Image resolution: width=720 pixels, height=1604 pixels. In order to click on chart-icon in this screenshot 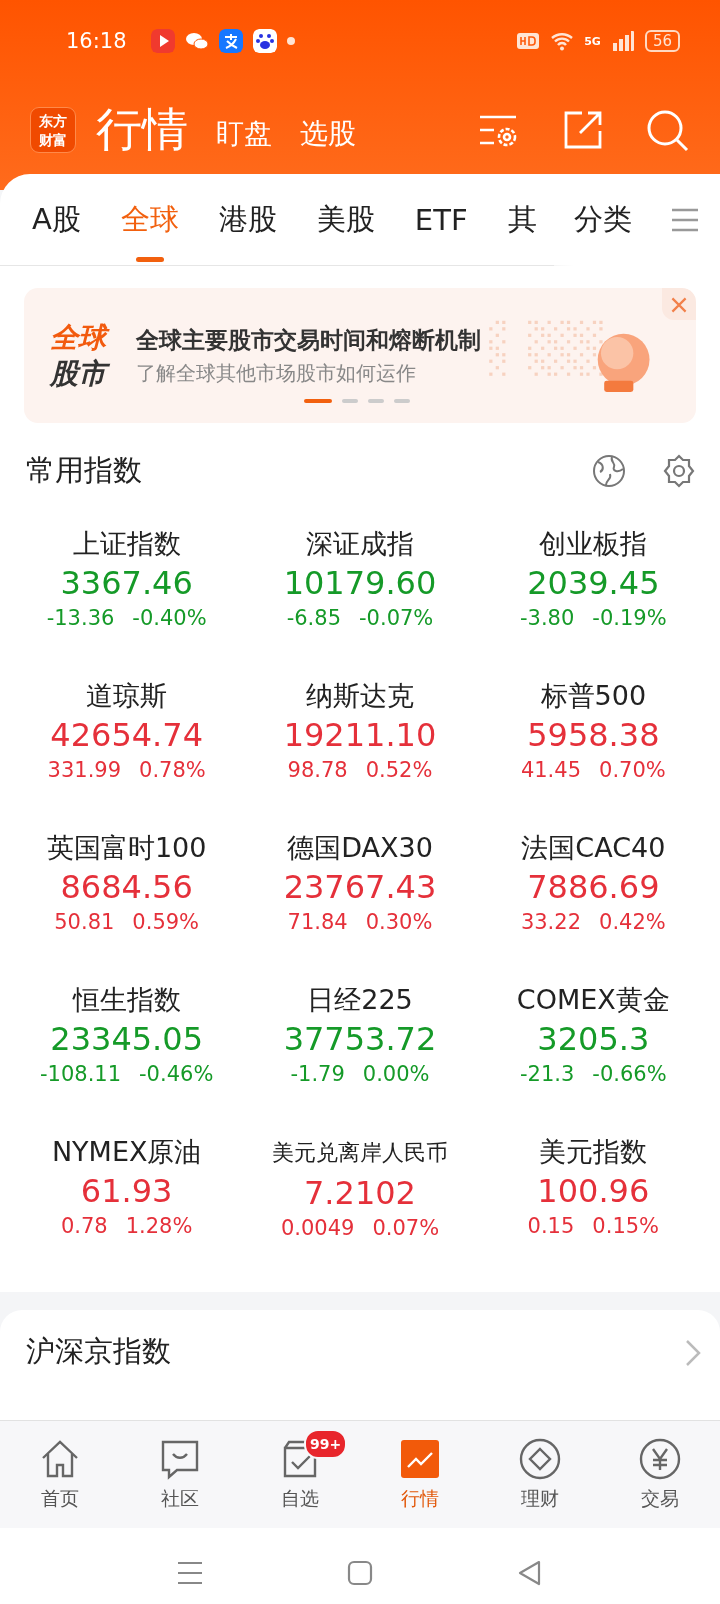, I will do `click(420, 1458)`.